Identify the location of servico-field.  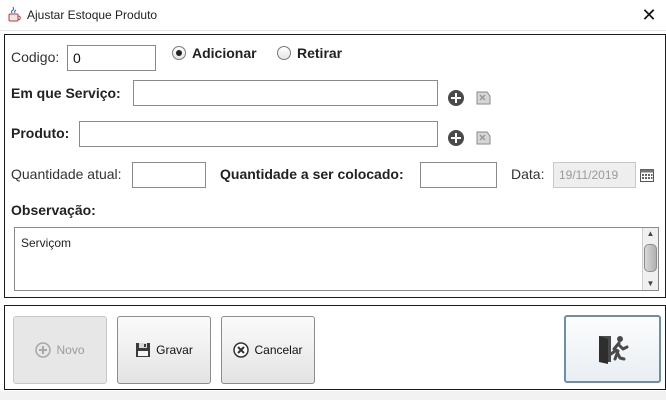
(285, 93).